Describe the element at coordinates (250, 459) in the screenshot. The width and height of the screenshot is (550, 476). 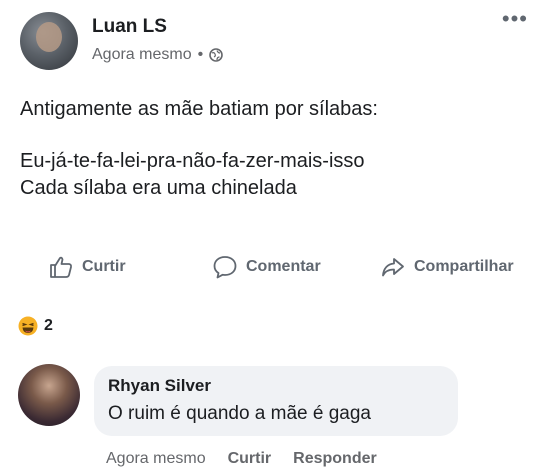
I see `comment-like-link: Curtir` at that location.